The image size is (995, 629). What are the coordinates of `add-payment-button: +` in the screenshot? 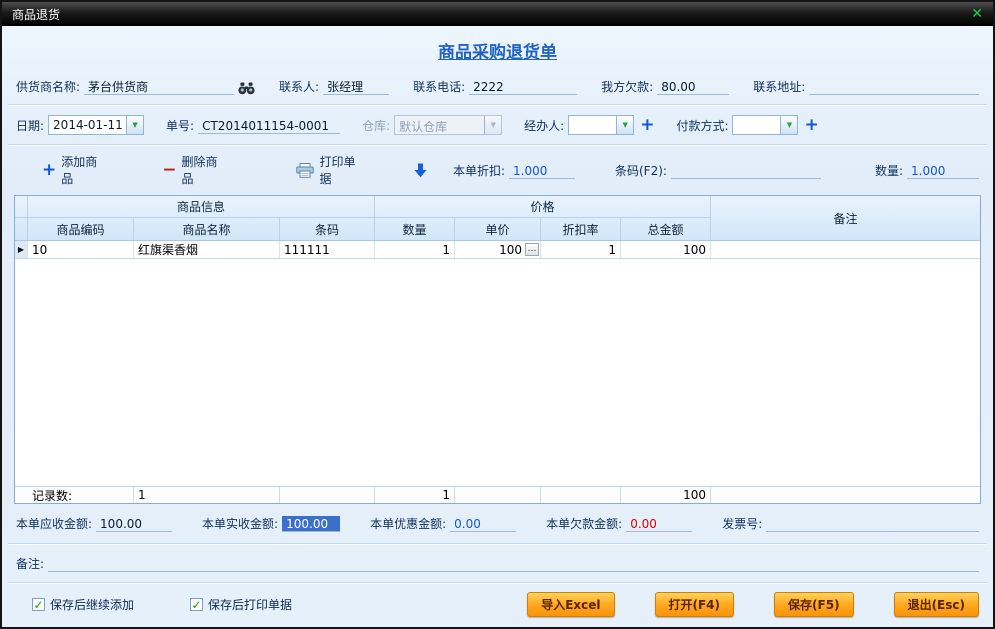 It's located at (811, 125).